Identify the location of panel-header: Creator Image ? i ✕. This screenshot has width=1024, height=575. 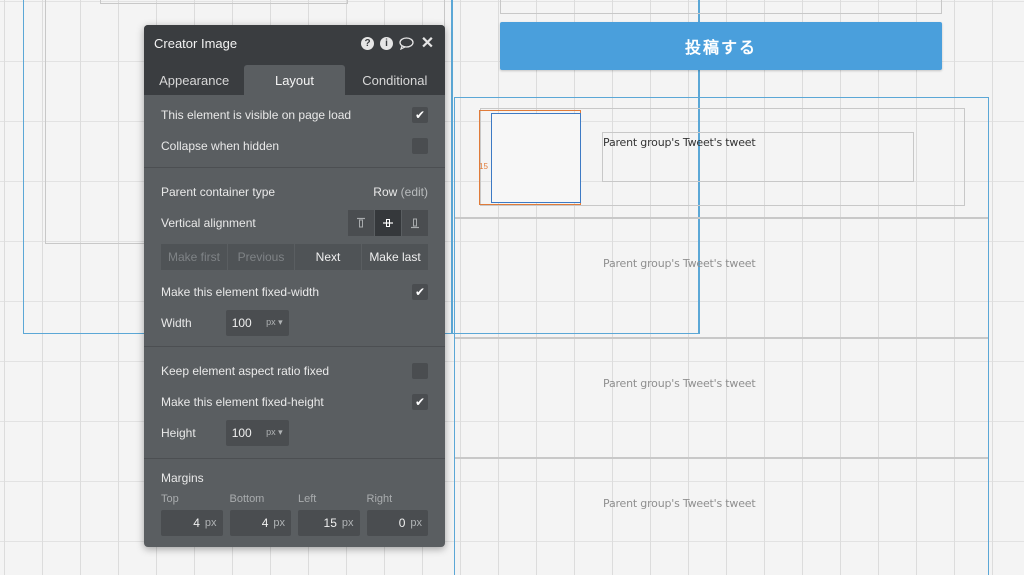
(294, 43).